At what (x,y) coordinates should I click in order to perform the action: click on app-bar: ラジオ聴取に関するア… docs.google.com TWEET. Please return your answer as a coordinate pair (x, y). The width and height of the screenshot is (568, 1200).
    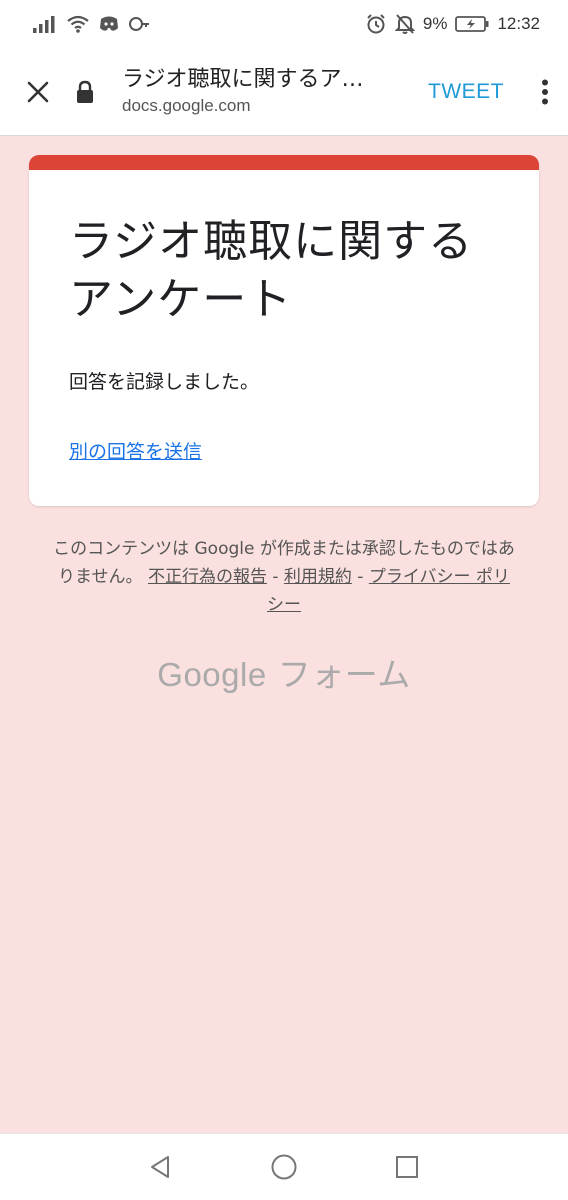
    Looking at the image, I should click on (284, 92).